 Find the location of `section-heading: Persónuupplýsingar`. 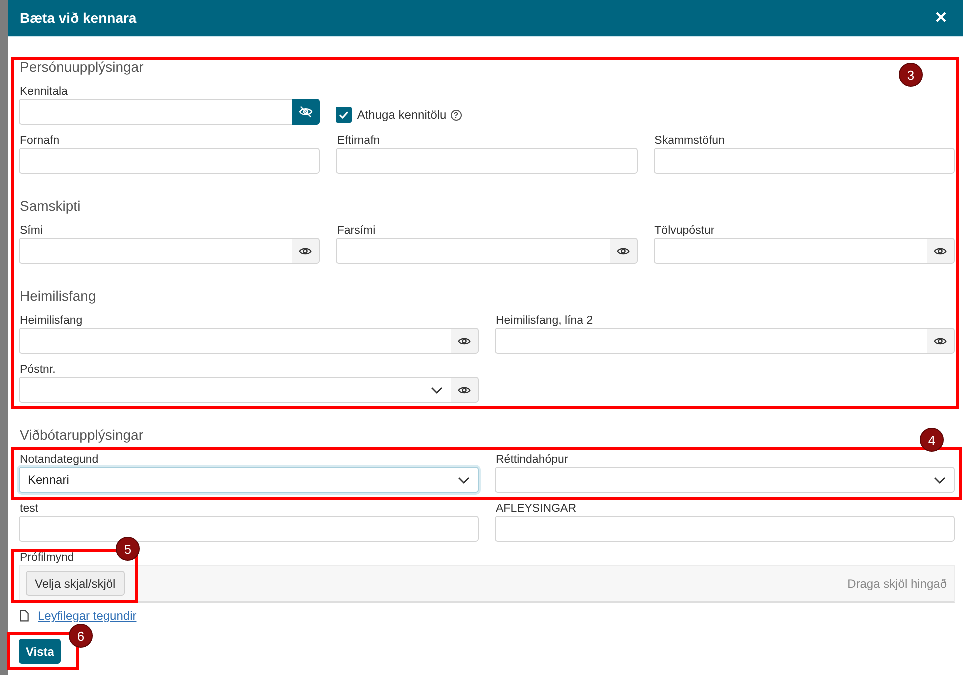

section-heading: Persónuupplýsingar is located at coordinates (81, 67).